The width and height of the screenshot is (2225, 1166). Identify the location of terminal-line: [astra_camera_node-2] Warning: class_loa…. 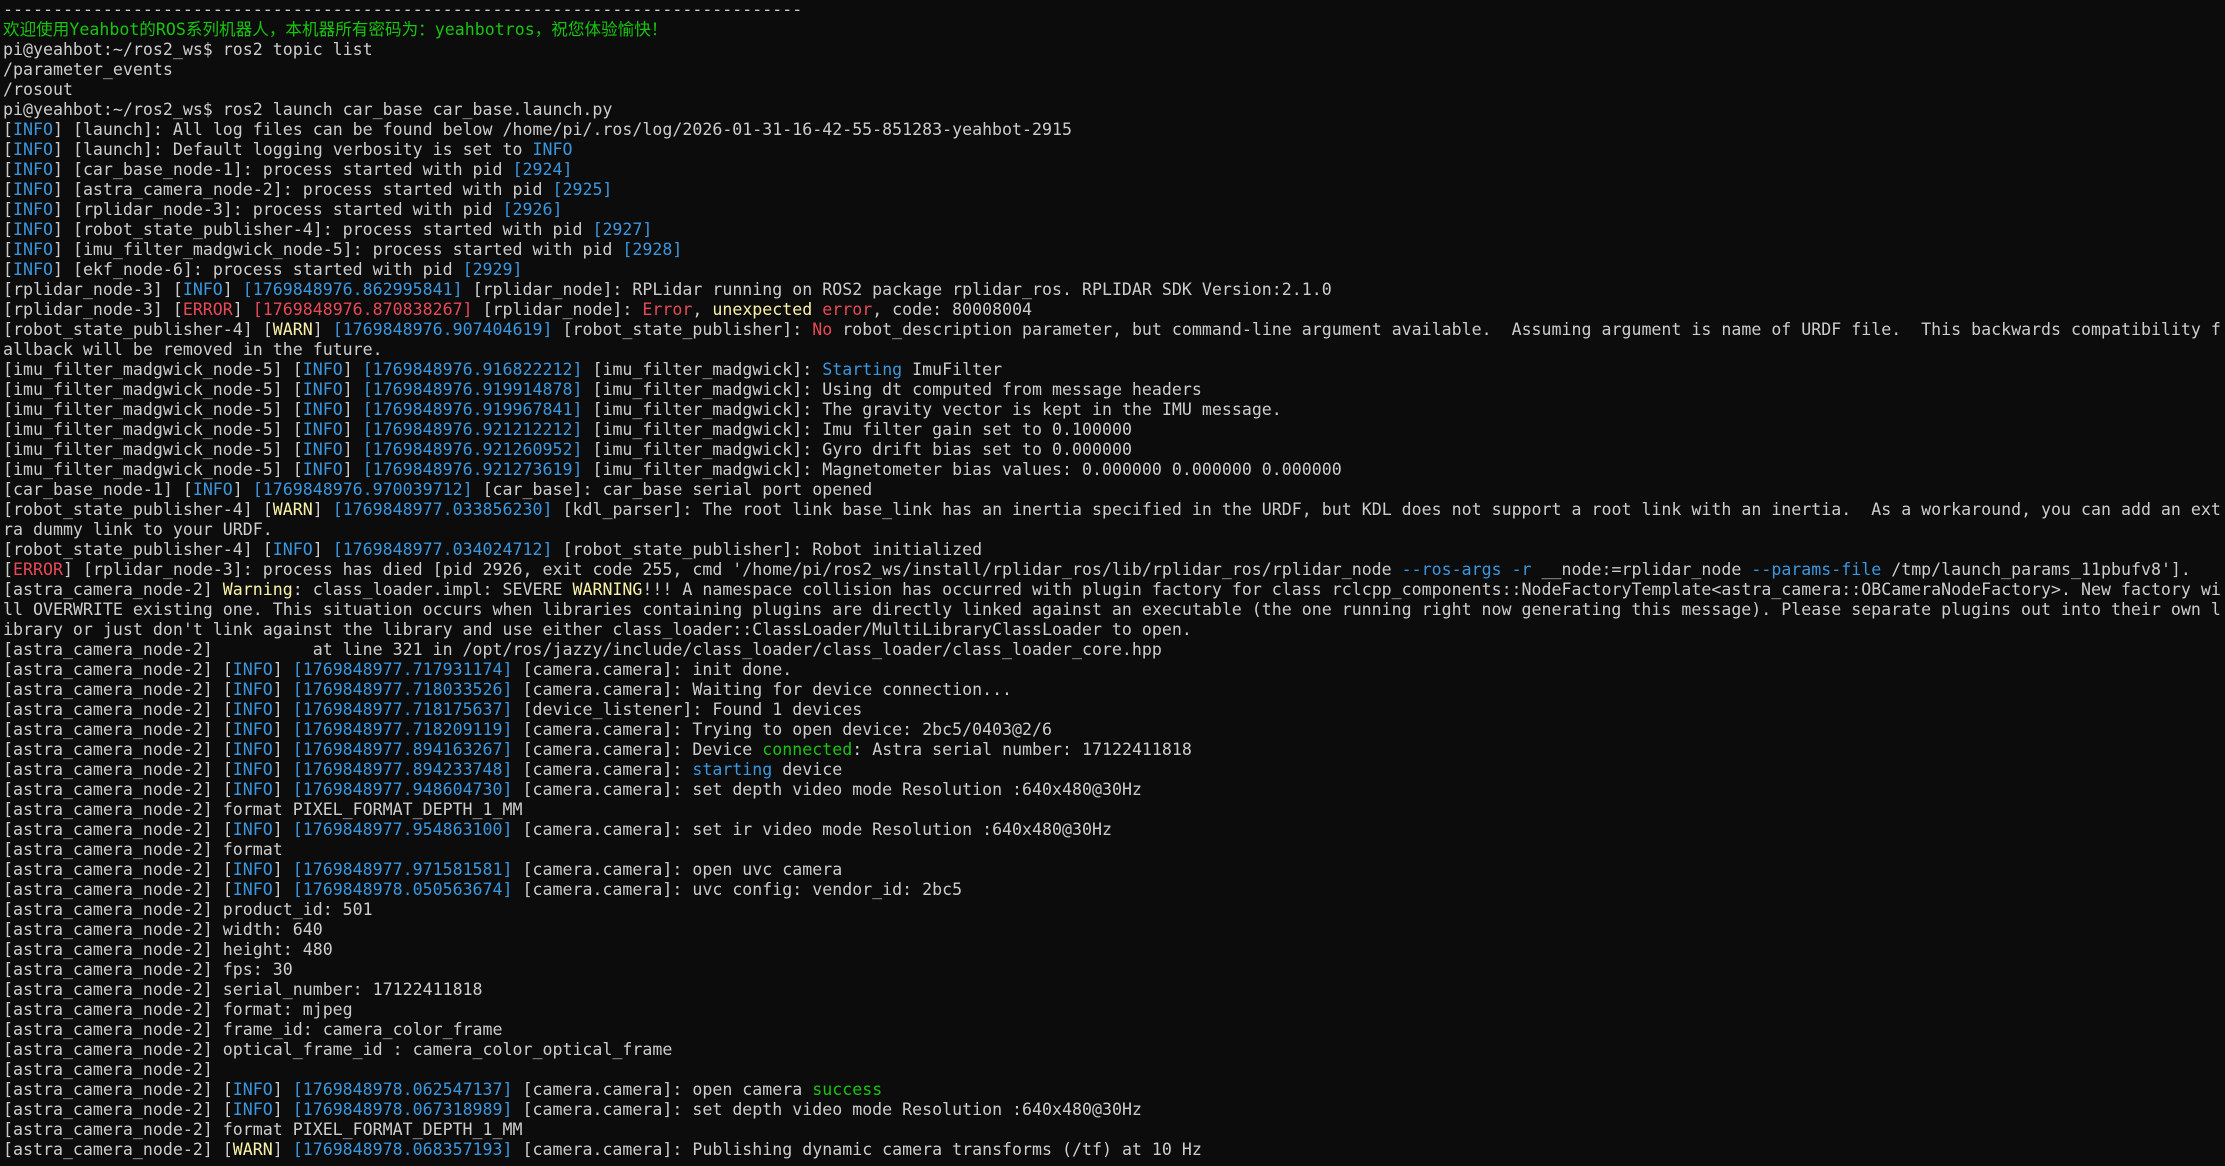
(1114, 590).